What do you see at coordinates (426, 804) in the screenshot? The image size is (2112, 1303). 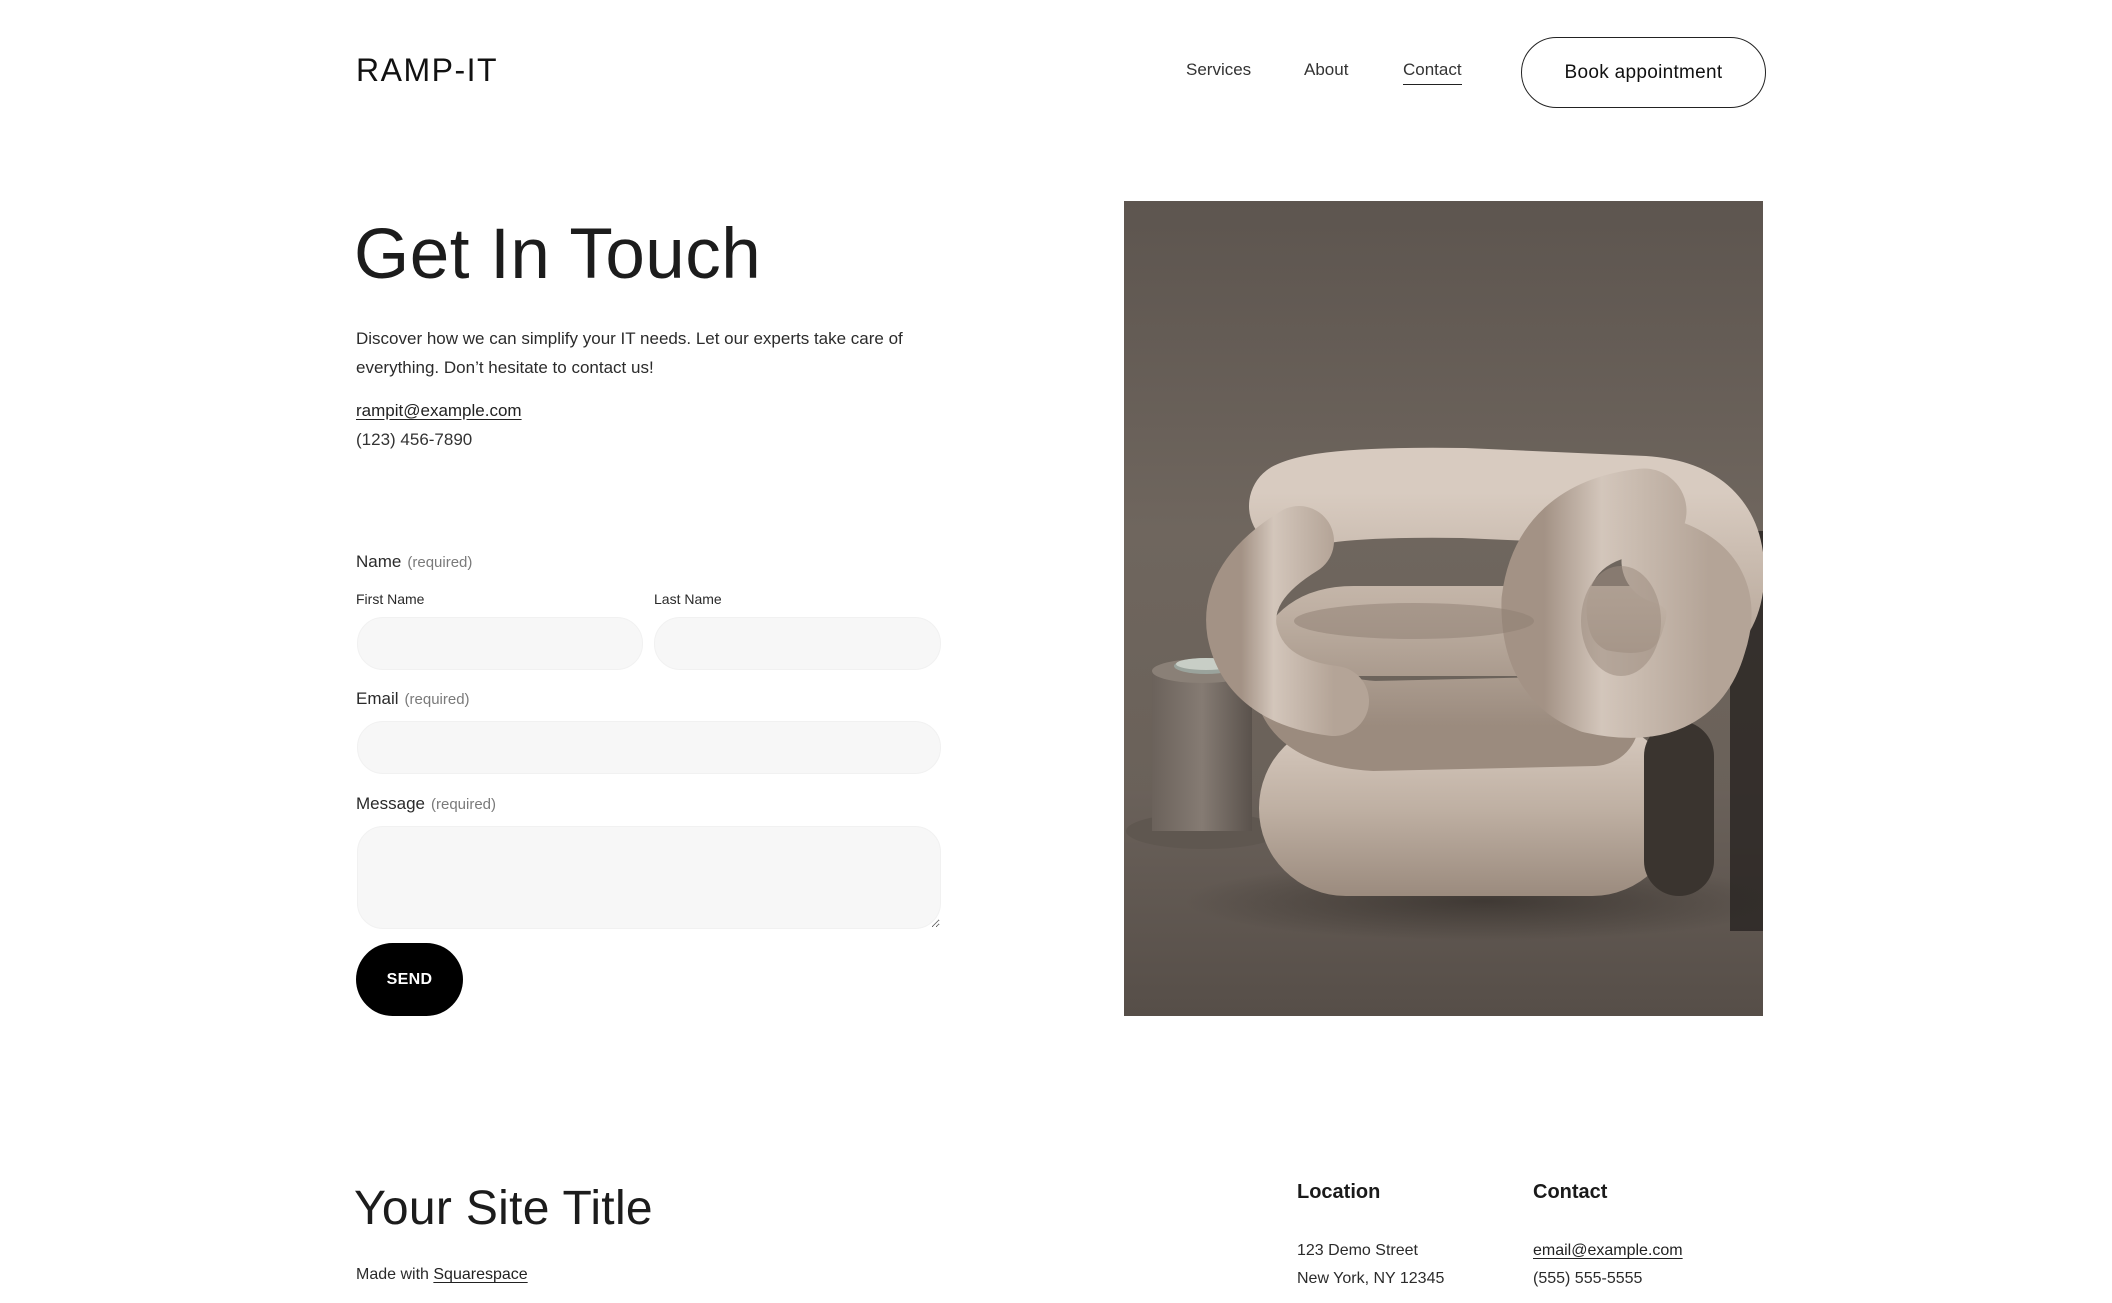 I see `message-label: Message (required)` at bounding box center [426, 804].